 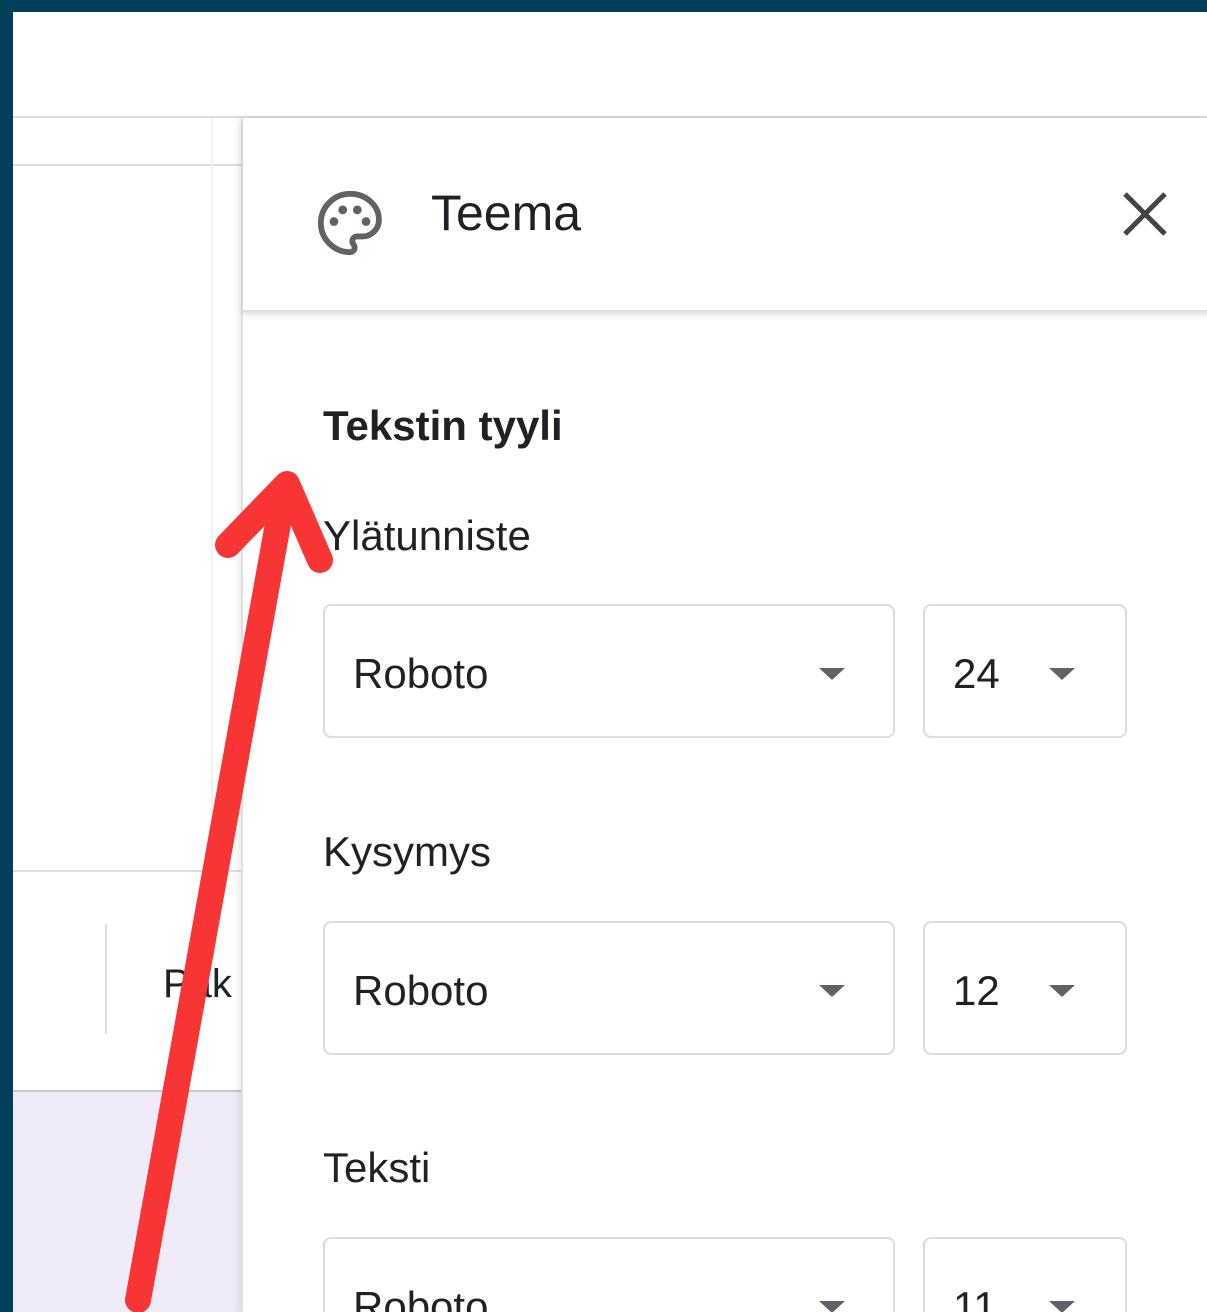 I want to click on toolbar-separator, so click(x=106, y=979).